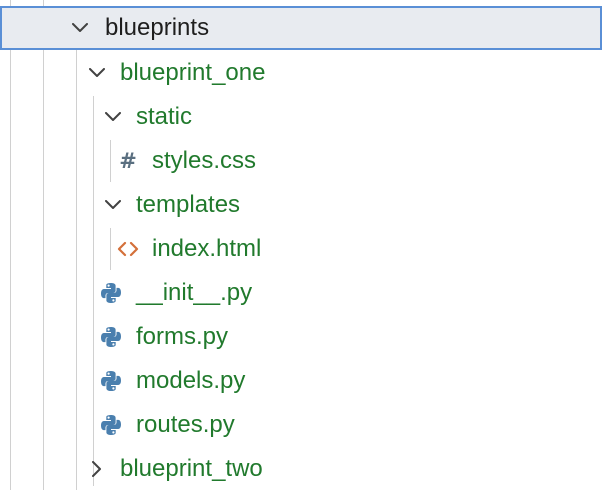 This screenshot has width=602, height=491. Describe the element at coordinates (164, 116) in the screenshot. I see `folder-name: static` at that location.